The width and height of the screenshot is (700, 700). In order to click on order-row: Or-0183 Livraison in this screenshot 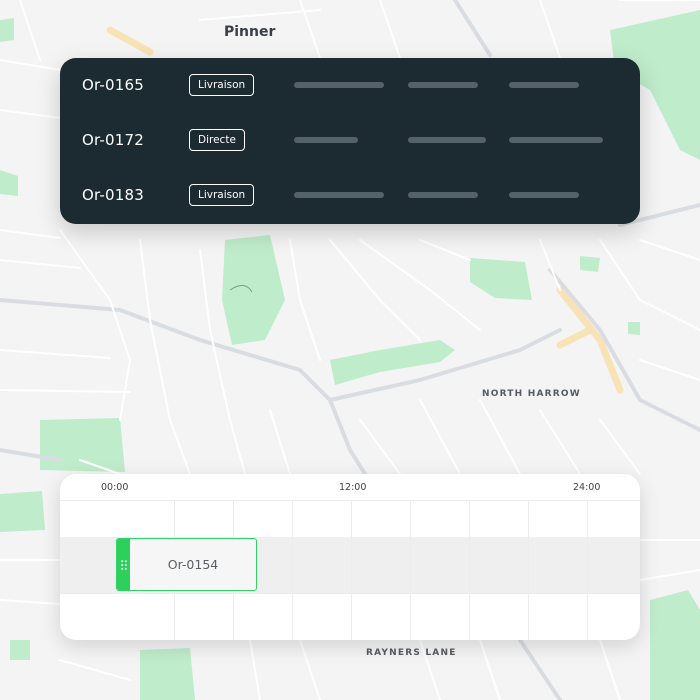, I will do `click(350, 196)`.